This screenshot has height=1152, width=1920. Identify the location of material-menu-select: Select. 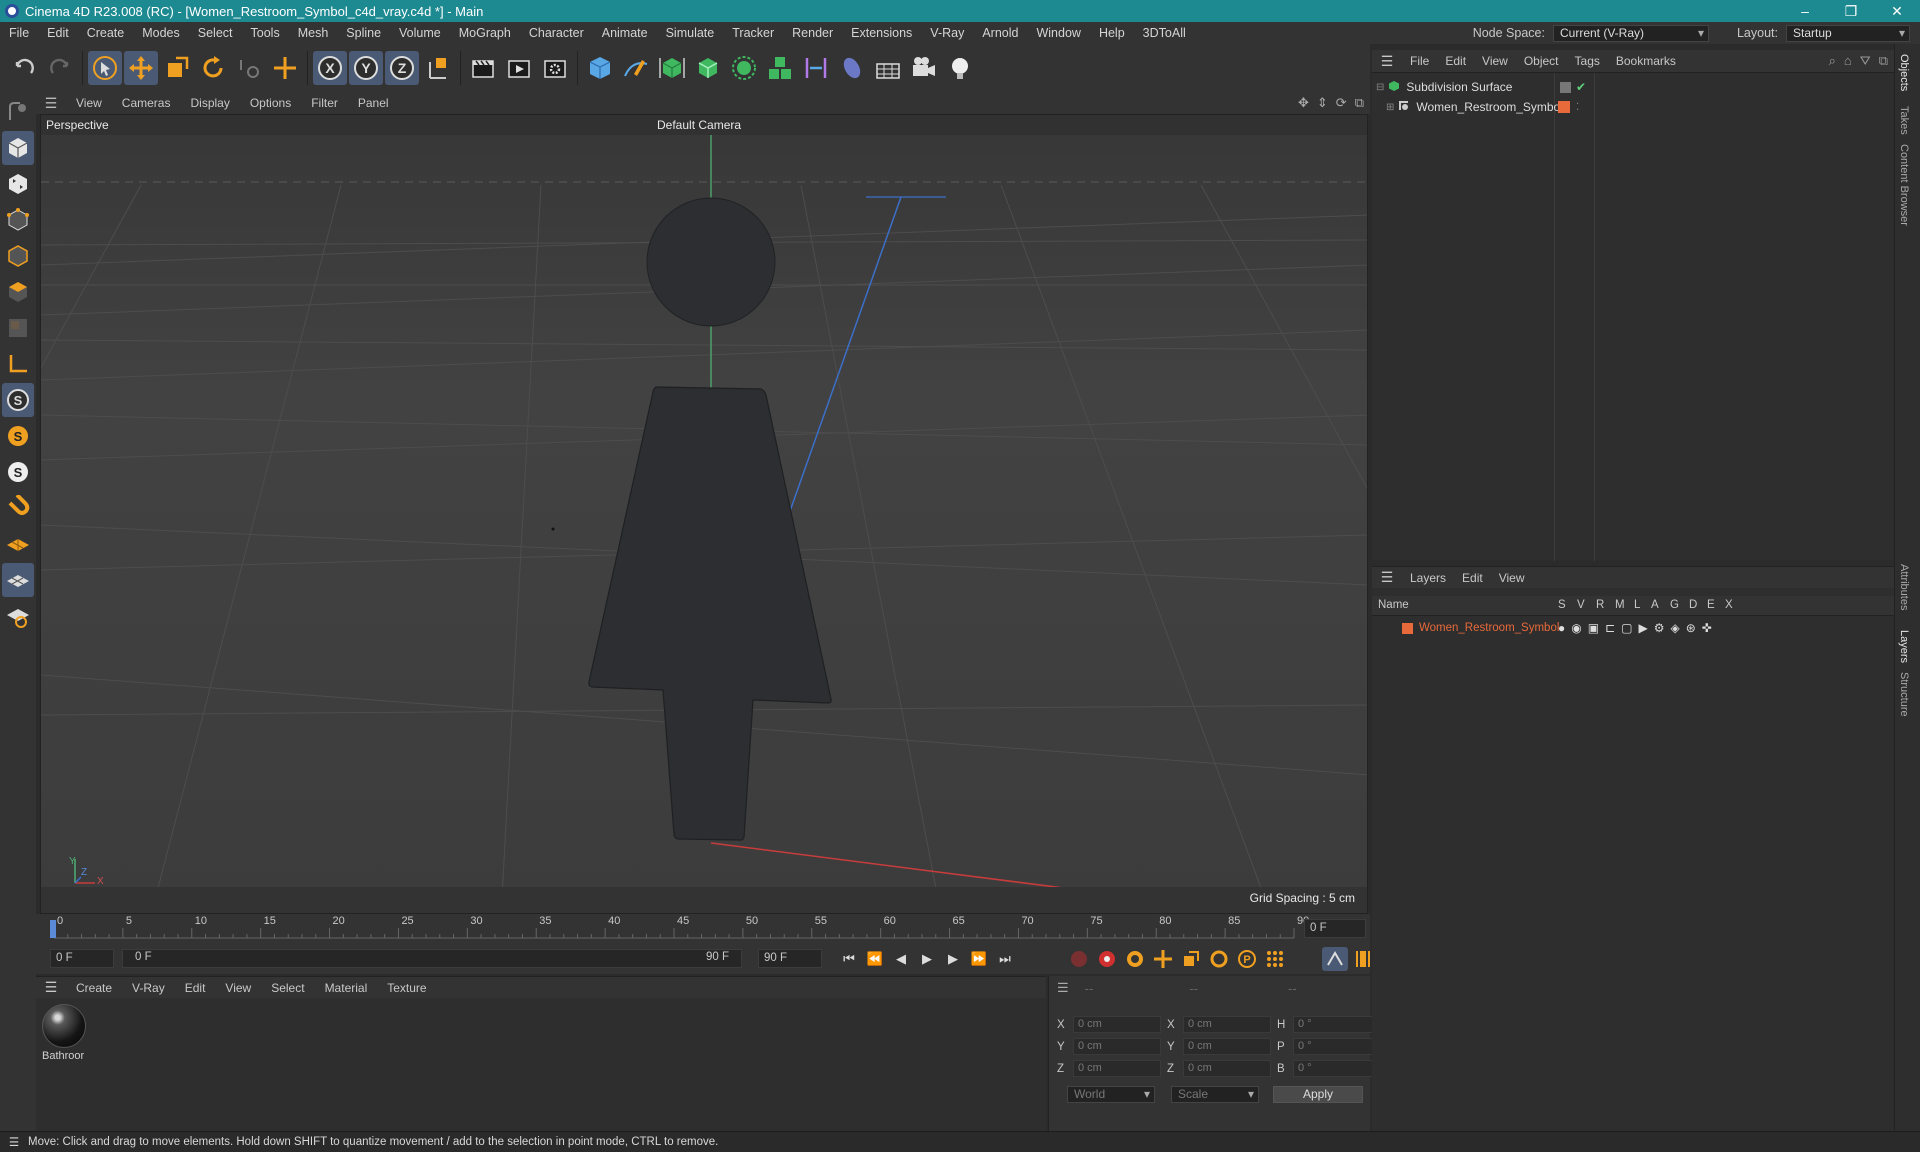
(287, 988).